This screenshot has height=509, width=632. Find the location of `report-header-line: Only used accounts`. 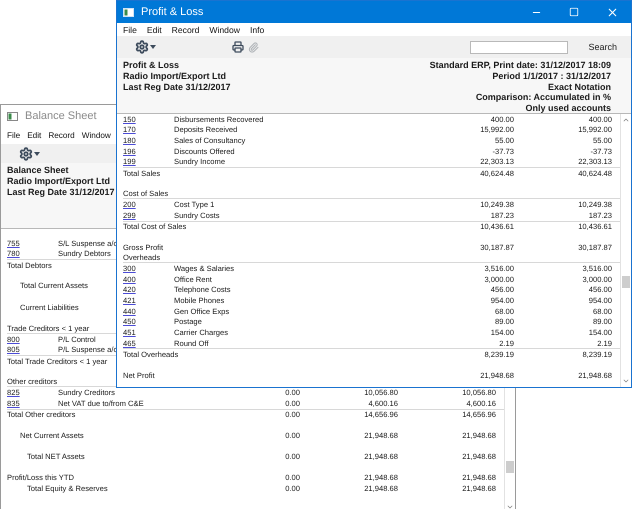

report-header-line: Only used accounts is located at coordinates (568, 108).